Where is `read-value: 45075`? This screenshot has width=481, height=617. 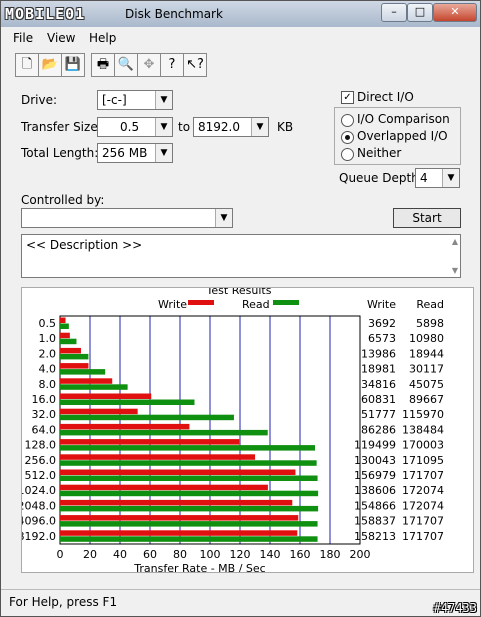
read-value: 45075 is located at coordinates (426, 384).